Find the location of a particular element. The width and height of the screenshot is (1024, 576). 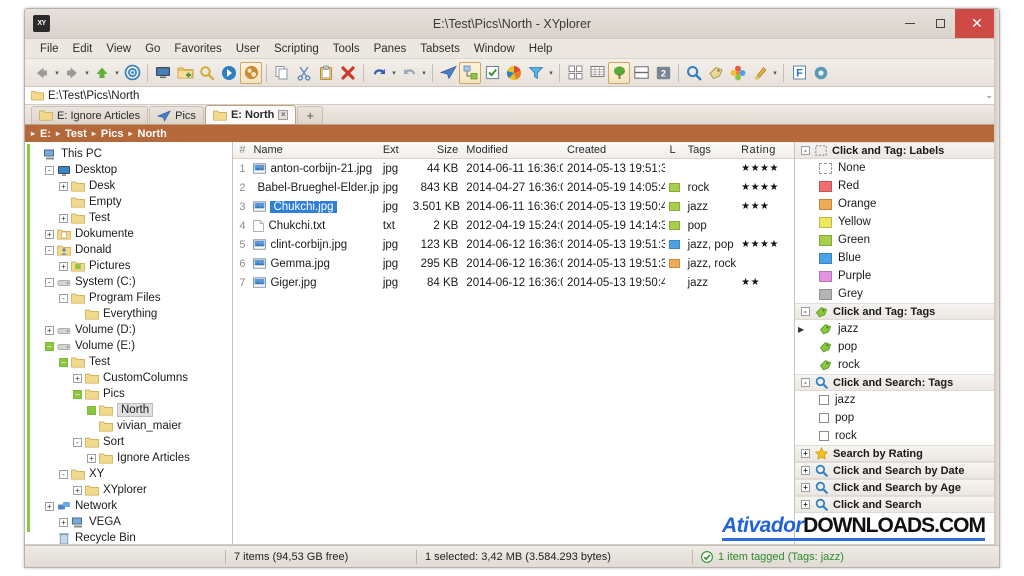

checkbox-select-icon is located at coordinates (492, 73).